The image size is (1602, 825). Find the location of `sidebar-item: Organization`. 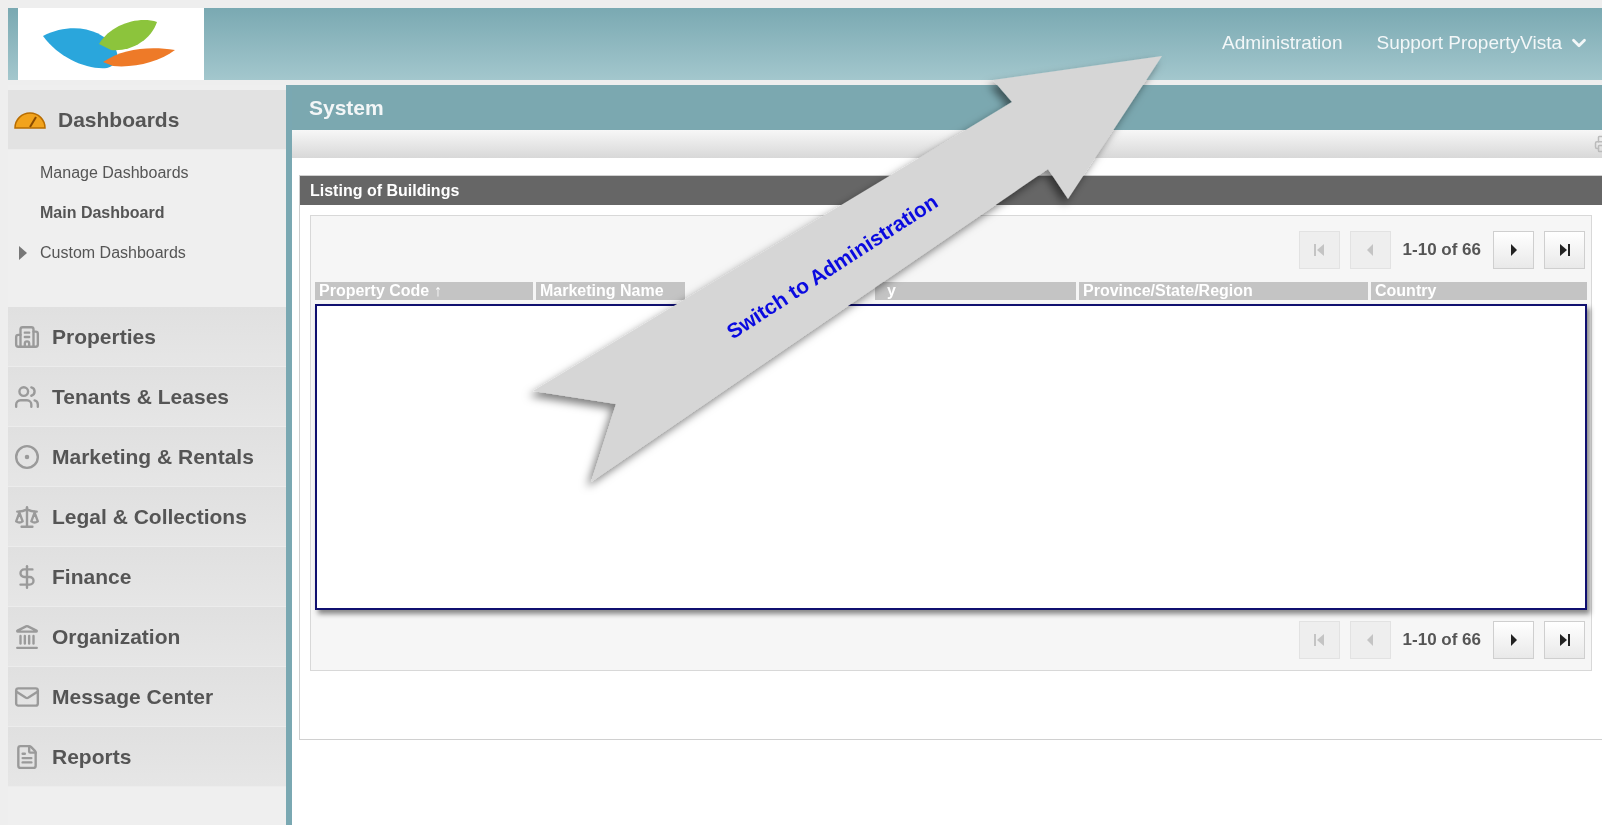

sidebar-item: Organization is located at coordinates (147, 637).